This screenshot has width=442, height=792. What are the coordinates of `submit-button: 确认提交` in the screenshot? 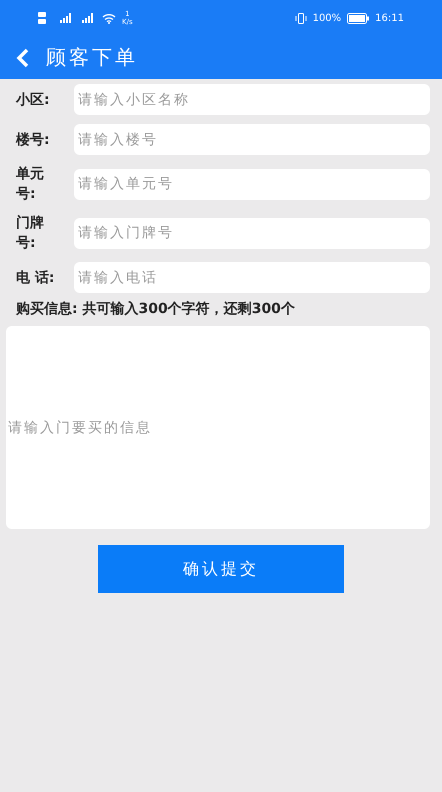 It's located at (221, 569).